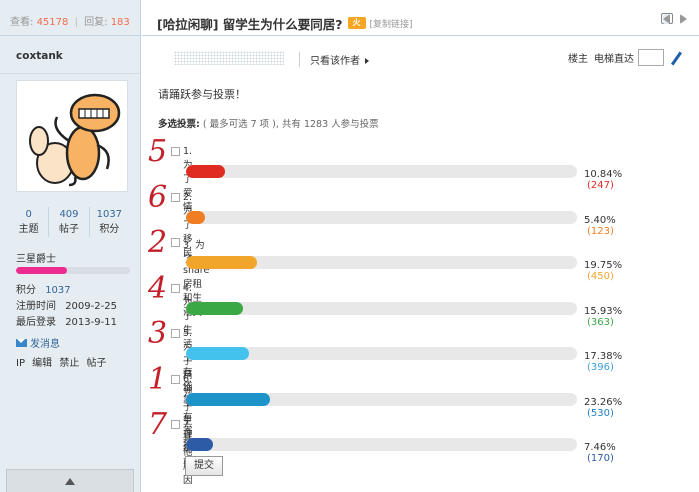 Image resolution: width=699 pixels, height=492 pixels. What do you see at coordinates (290, 124) in the screenshot?
I see `poll-meta-text: ( 最多可选 7 项 ), 共有 1283 人参与投票` at bounding box center [290, 124].